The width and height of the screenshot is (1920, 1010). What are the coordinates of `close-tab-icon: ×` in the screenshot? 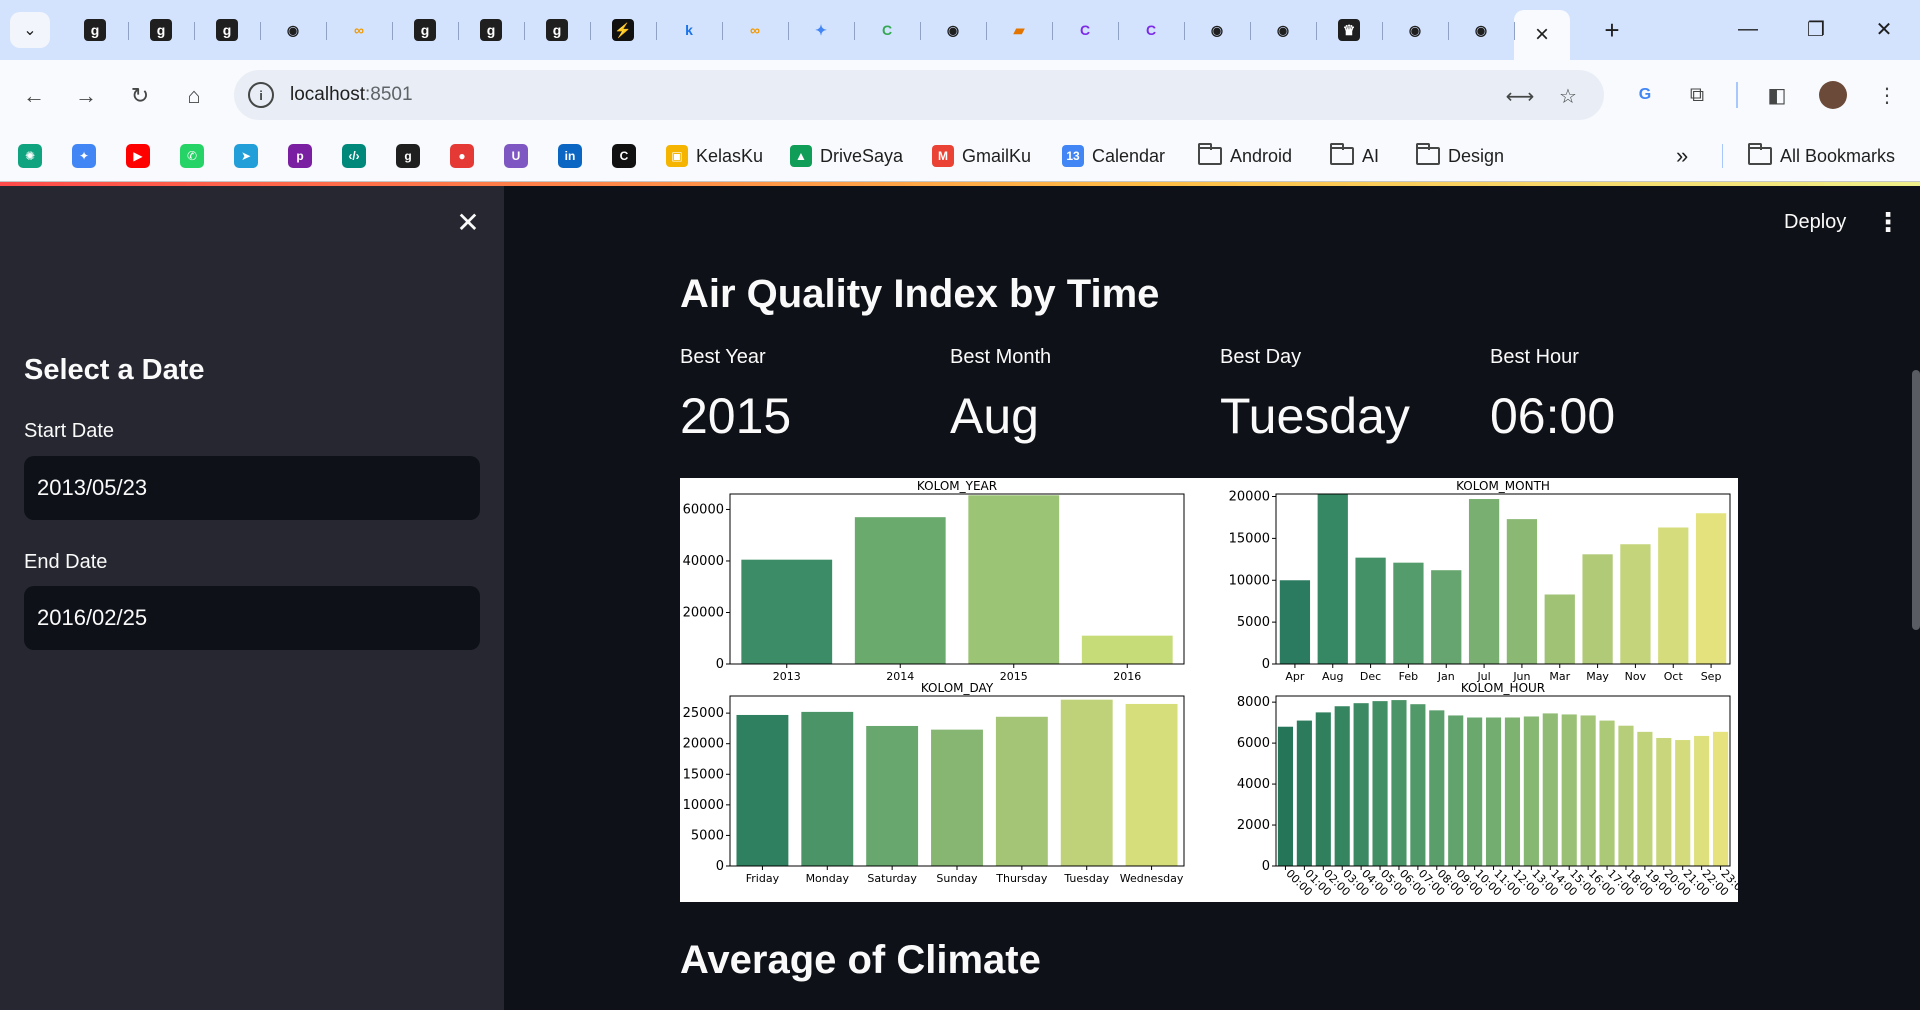 It's located at (1542, 35).